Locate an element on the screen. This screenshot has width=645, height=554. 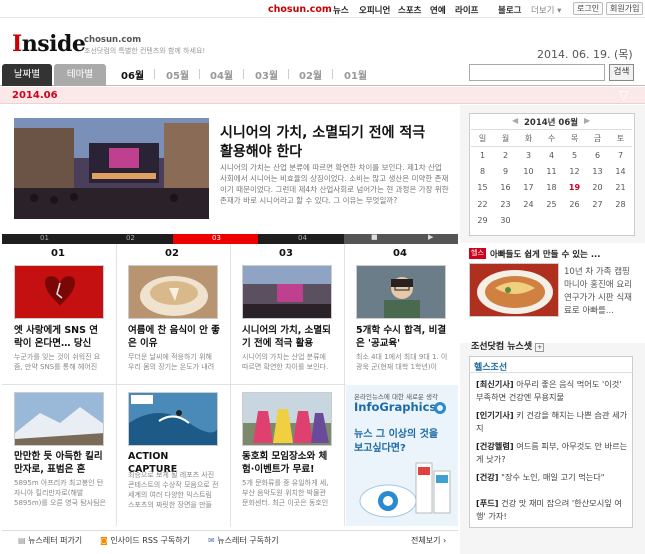
stop-icon: ■ is located at coordinates (374, 237).